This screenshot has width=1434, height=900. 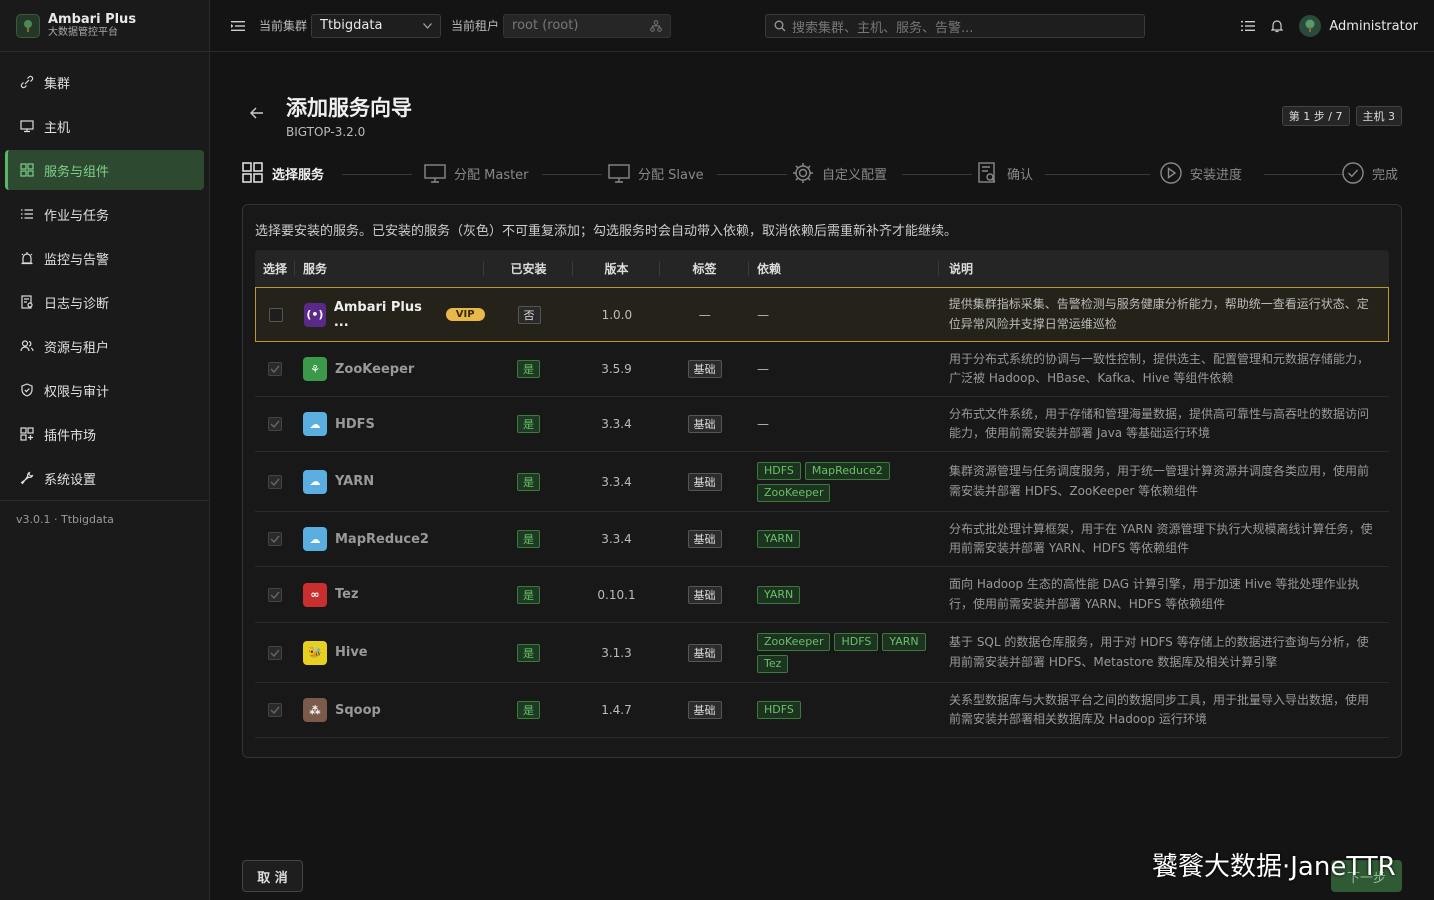 What do you see at coordinates (1277, 26) in the screenshot?
I see `bell-icon` at bounding box center [1277, 26].